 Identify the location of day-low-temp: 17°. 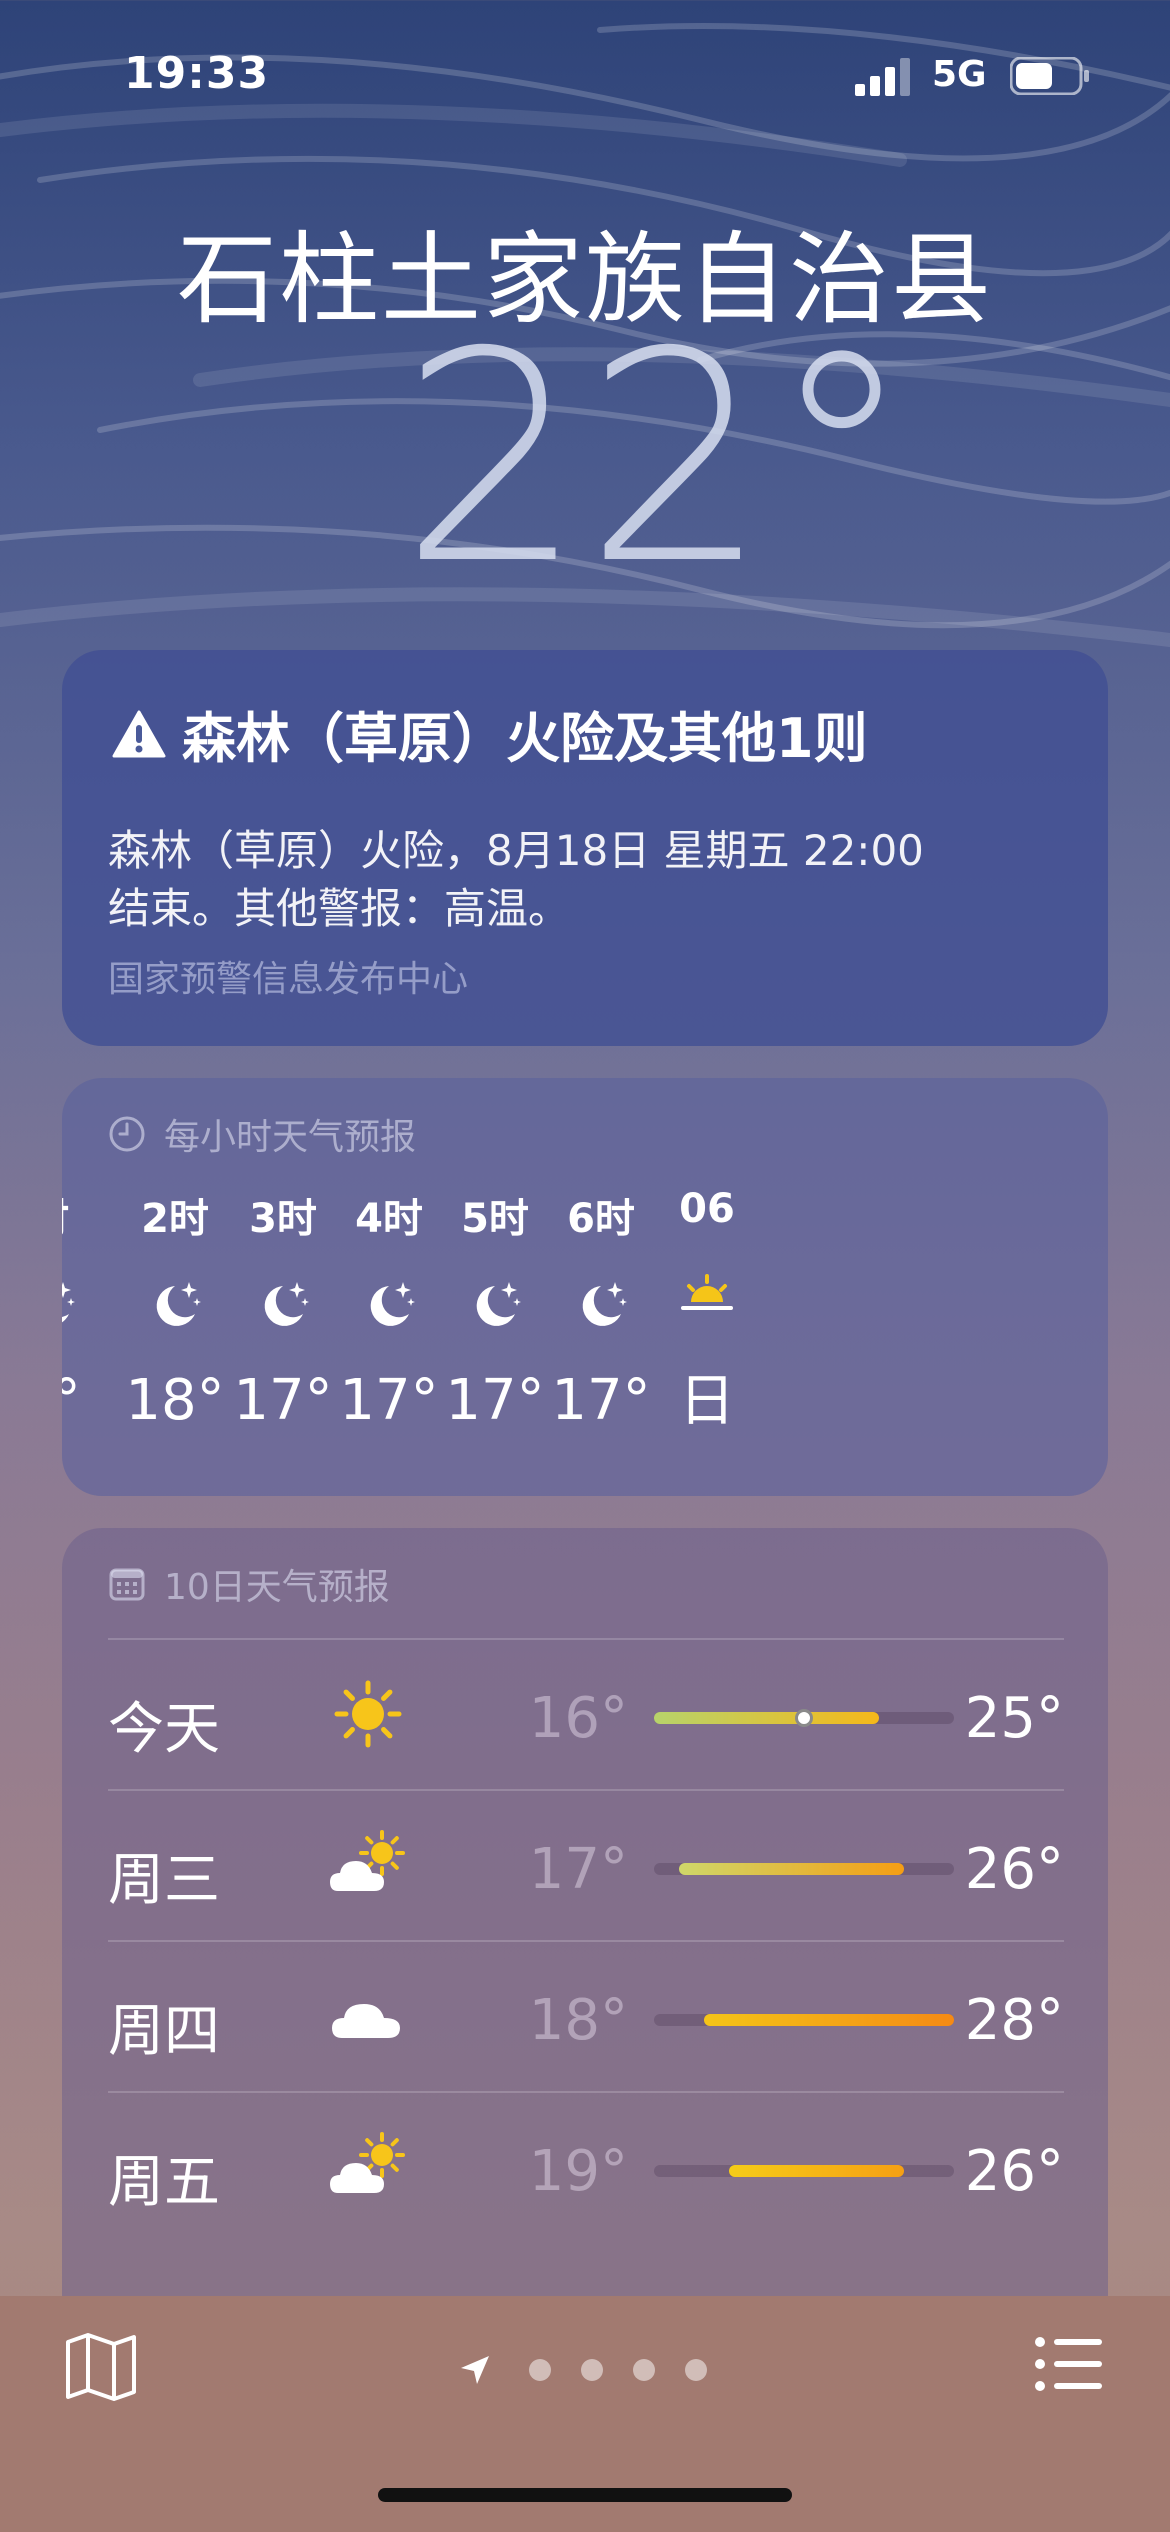
(578, 1869).